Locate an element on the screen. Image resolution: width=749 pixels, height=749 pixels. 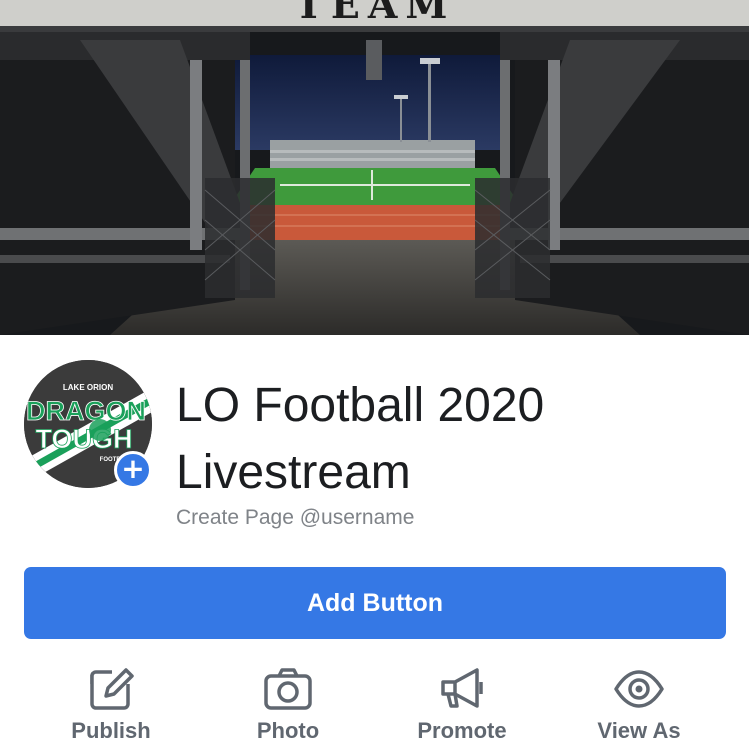
photo-label: Photo is located at coordinates (288, 730).